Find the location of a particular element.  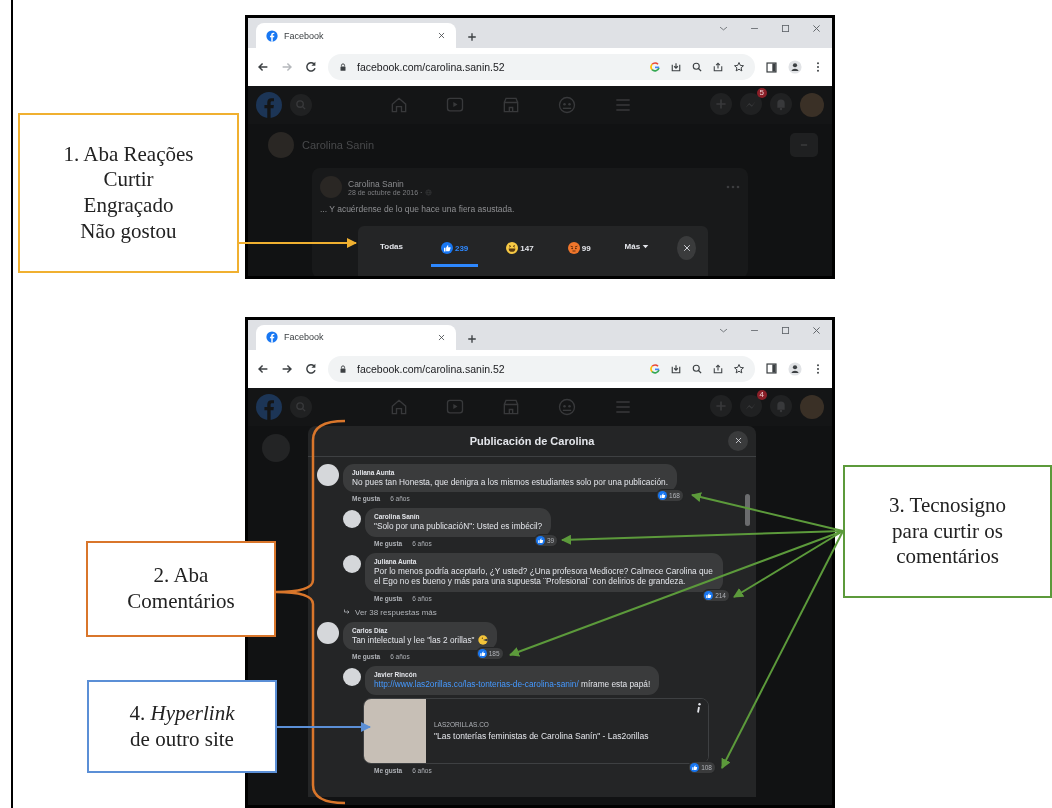

comment-text: "Solo por una publicacióN": Usted es imbécil? is located at coordinates (458, 526).